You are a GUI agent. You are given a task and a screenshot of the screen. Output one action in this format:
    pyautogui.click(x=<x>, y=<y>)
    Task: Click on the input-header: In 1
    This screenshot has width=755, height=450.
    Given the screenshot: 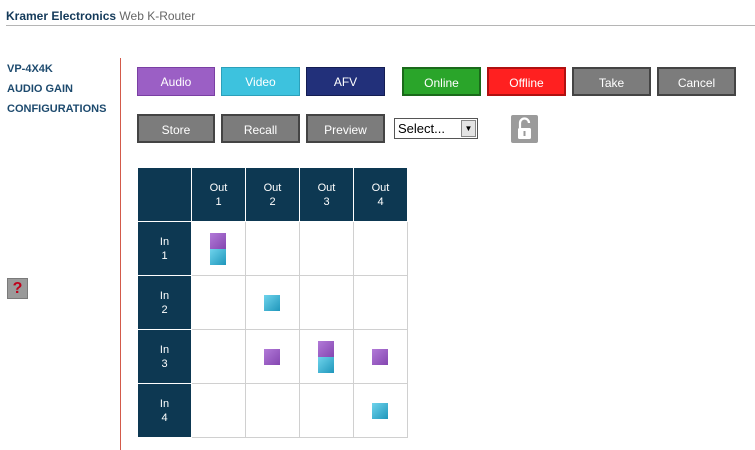 What is the action you would take?
    pyautogui.click(x=164, y=248)
    